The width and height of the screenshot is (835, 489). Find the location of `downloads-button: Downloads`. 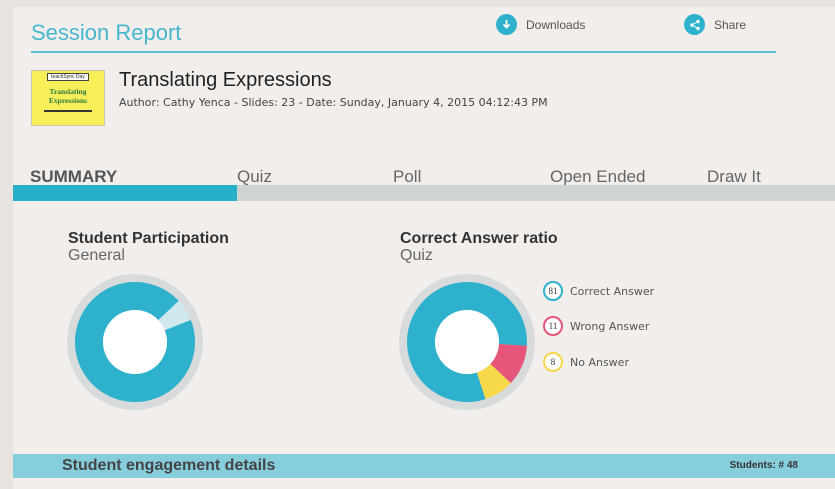

downloads-button: Downloads is located at coordinates (540, 24).